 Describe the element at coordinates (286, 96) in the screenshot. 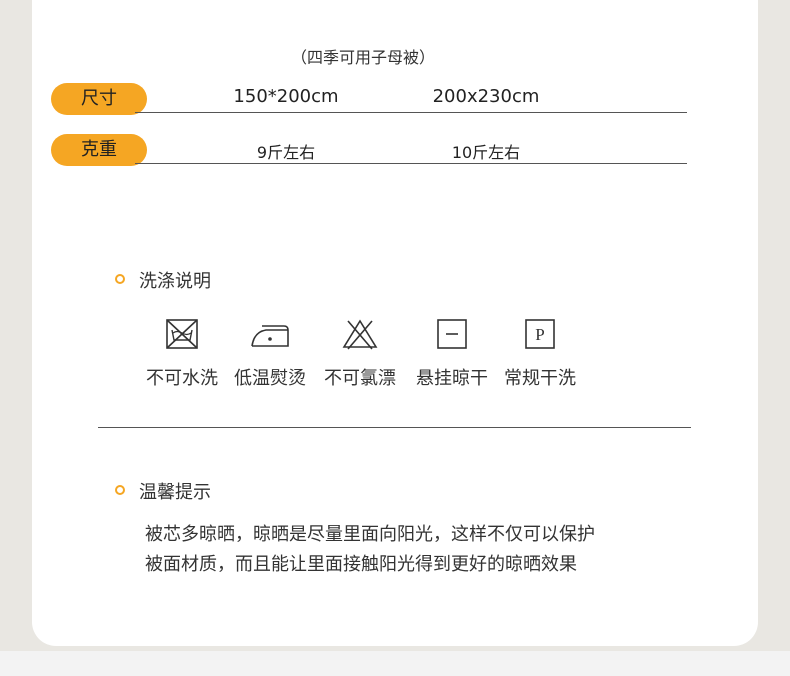

I see `spec-value: 150*200cm` at that location.